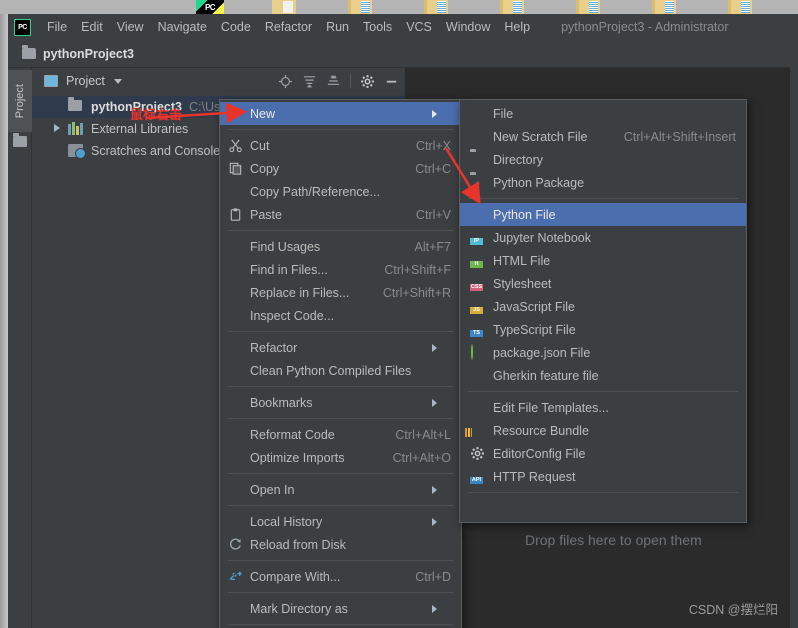 This screenshot has width=798, height=628. I want to click on context-menu-item-clean-python-compiled-files: Clean Python Compiled Files, so click(340, 370).